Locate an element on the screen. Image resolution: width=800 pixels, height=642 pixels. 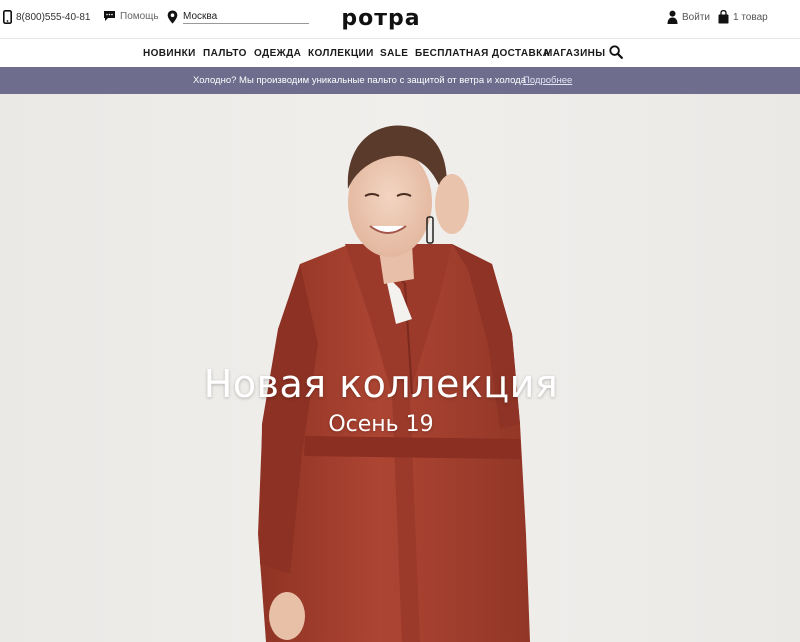
search-icon is located at coordinates (616, 52).